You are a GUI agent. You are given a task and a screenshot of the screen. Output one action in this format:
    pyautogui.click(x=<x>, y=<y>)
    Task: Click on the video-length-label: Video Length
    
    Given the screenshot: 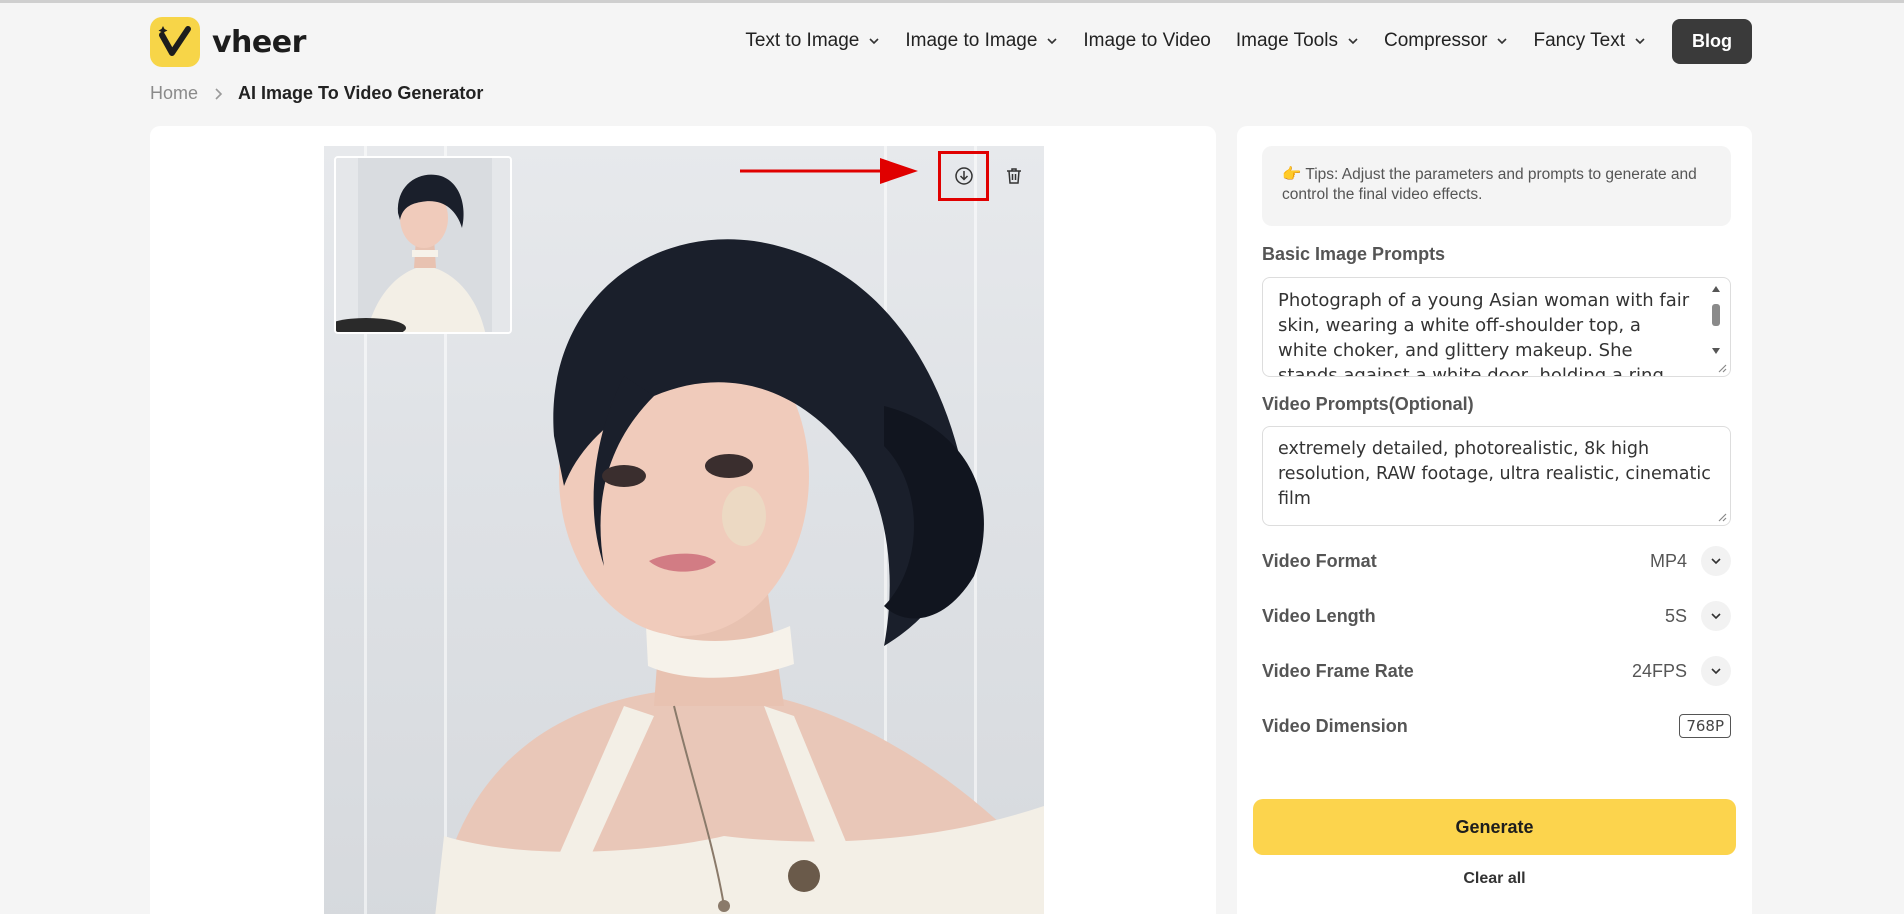 What is the action you would take?
    pyautogui.click(x=1319, y=615)
    